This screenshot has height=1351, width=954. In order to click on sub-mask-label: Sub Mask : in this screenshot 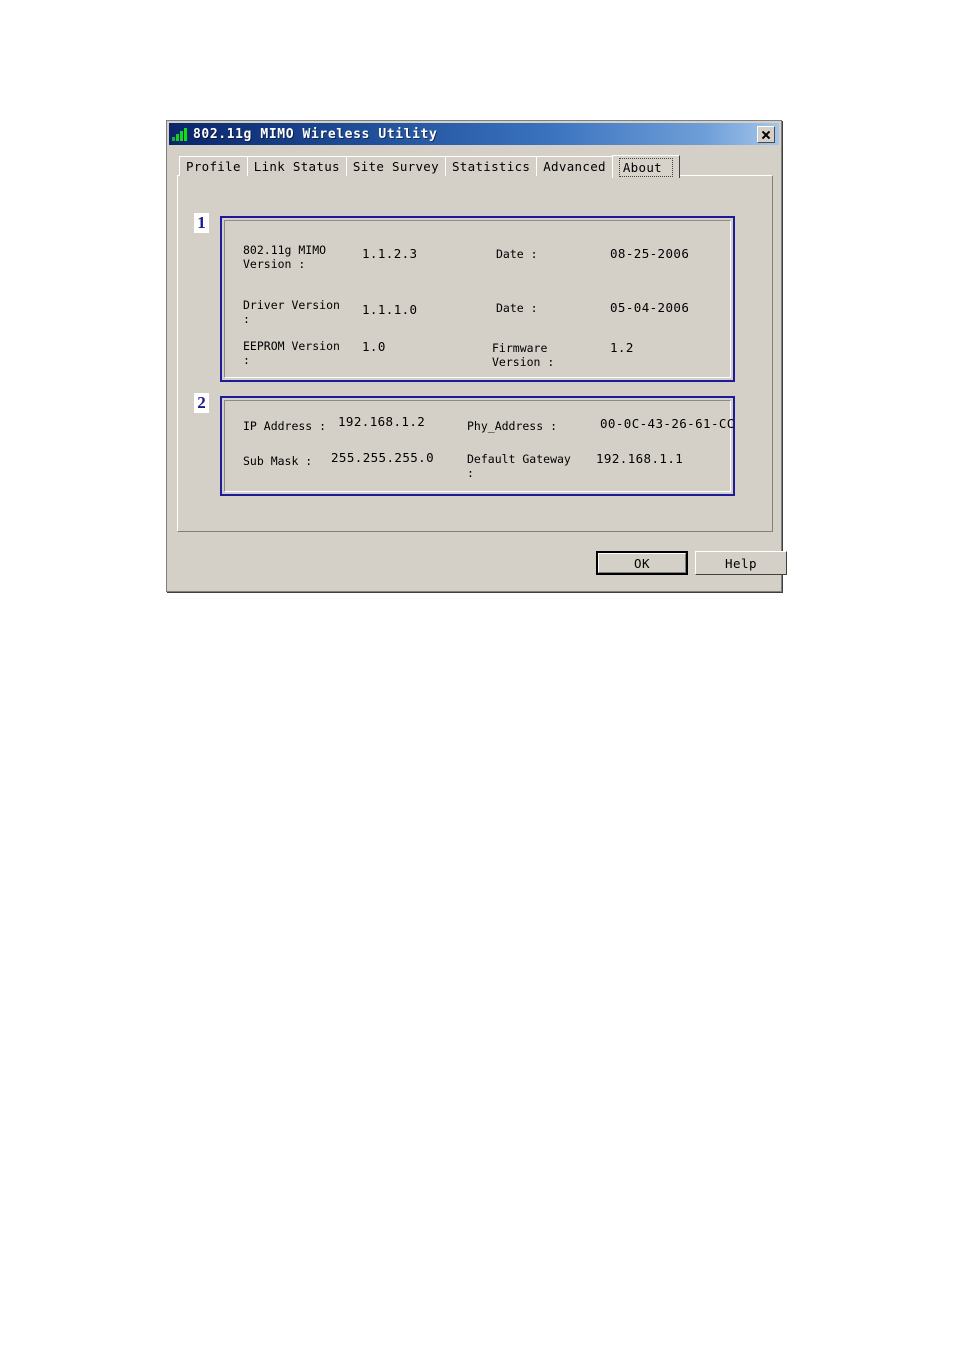, I will do `click(278, 461)`.